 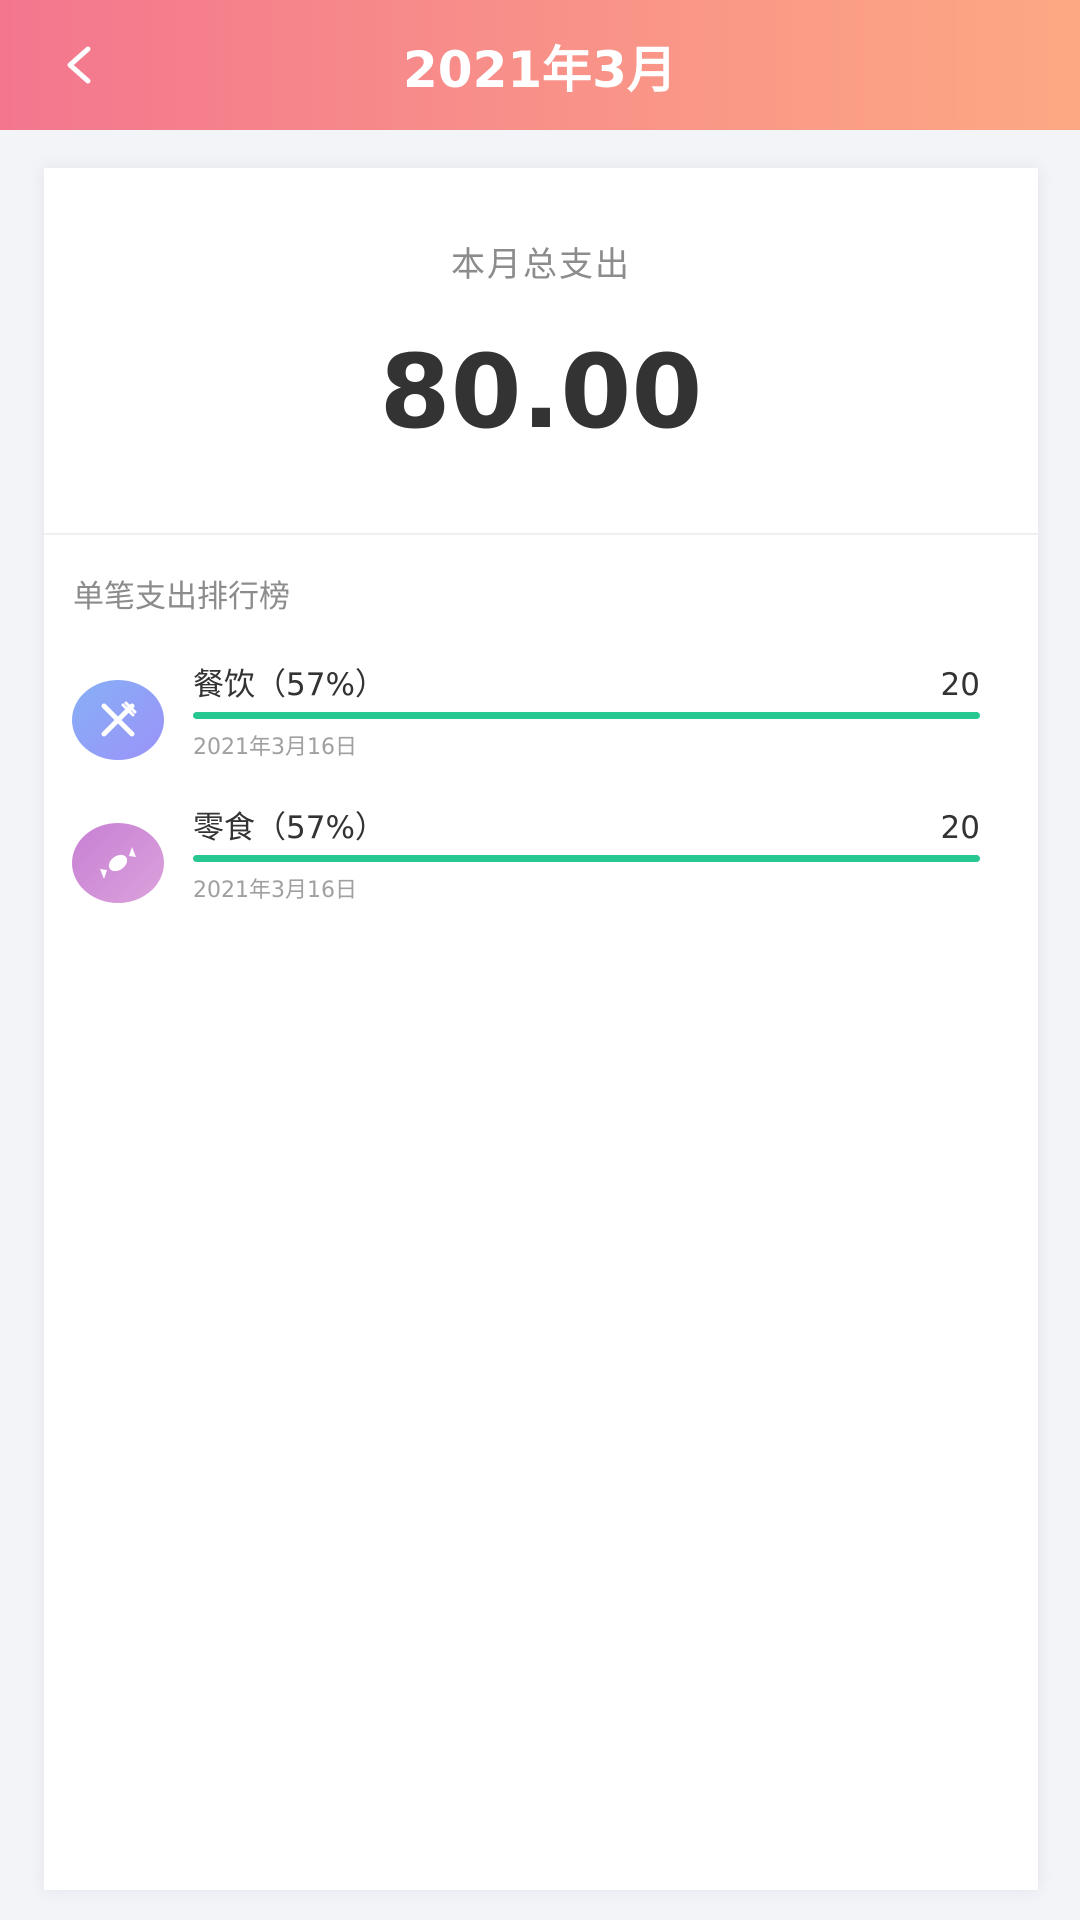 What do you see at coordinates (289, 685) in the screenshot?
I see `category-name: 餐饮（57%）` at bounding box center [289, 685].